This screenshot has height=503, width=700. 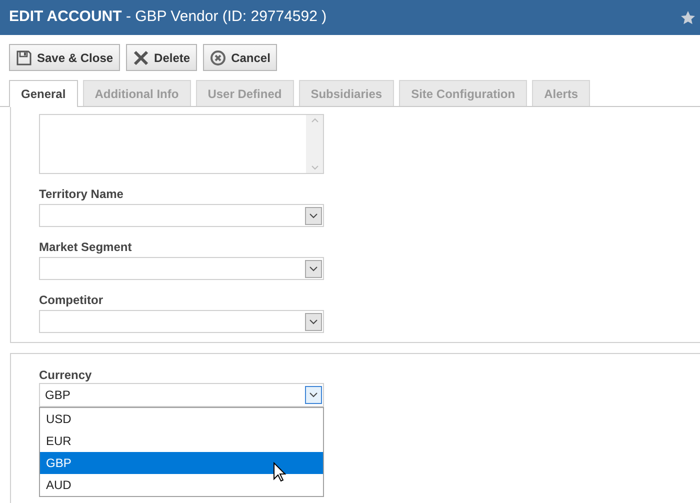 What do you see at coordinates (279, 472) in the screenshot?
I see `cursor-icon` at bounding box center [279, 472].